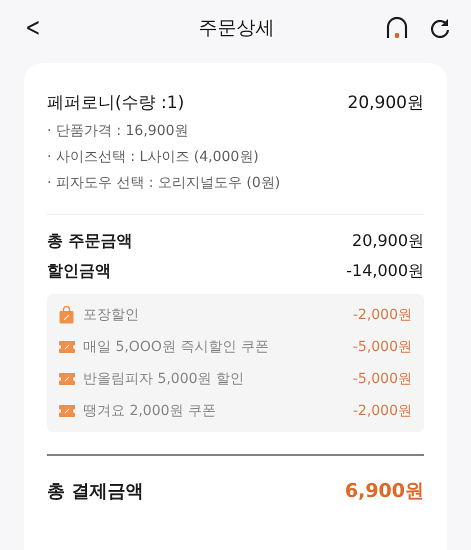 Image resolution: width=471 pixels, height=550 pixels. What do you see at coordinates (153, 157) in the screenshot?
I see `option-text: · 사이즈선택 : L사이즈 (4,000원)` at bounding box center [153, 157].